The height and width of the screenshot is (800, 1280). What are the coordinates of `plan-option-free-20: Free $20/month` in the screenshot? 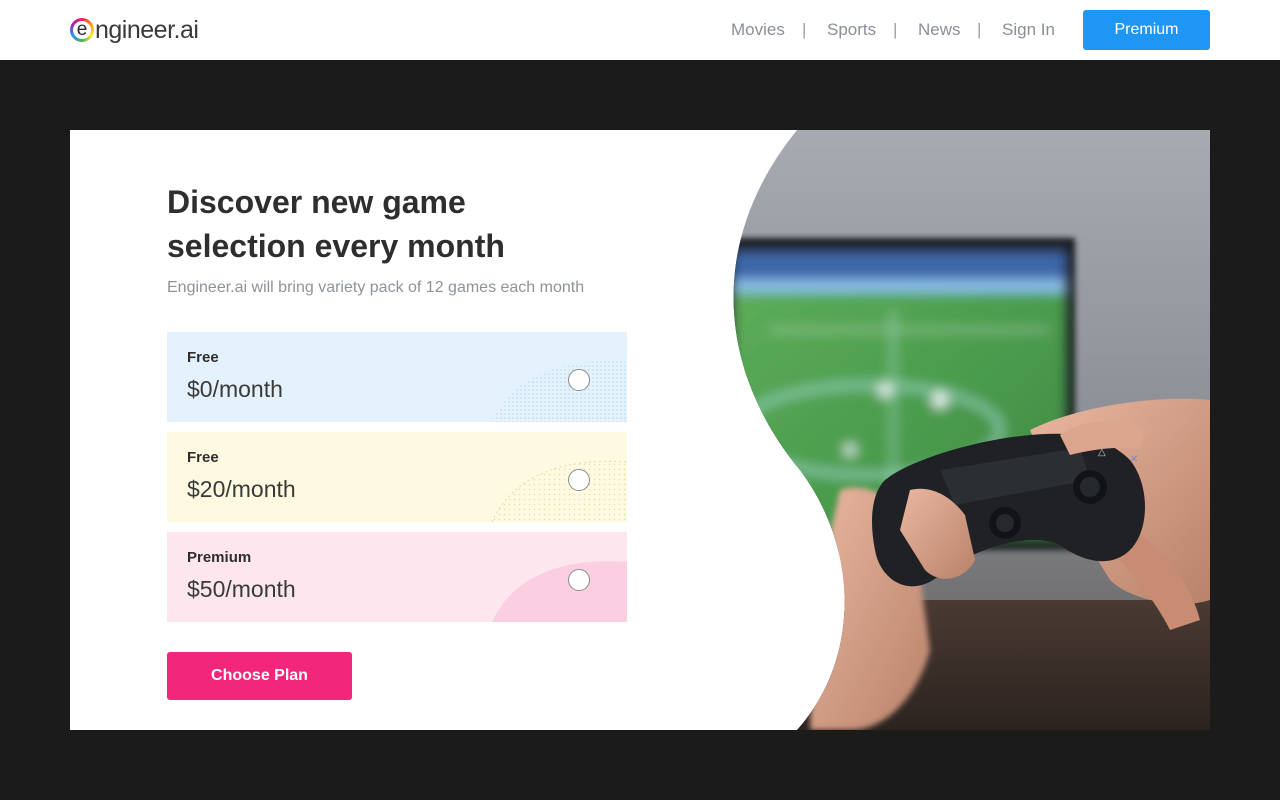 It's located at (397, 477).